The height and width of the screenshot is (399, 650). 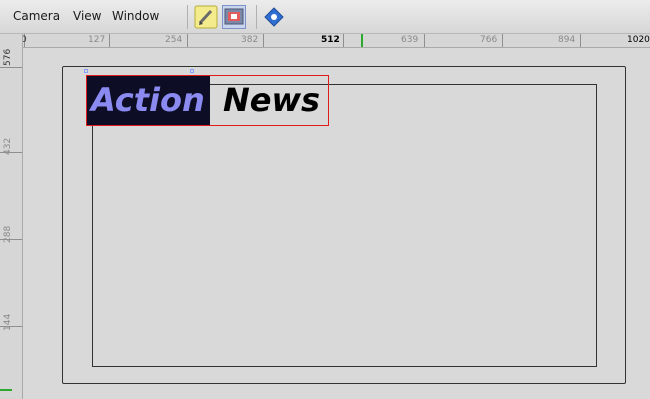 I want to click on camera-preview-icon, so click(x=234, y=16).